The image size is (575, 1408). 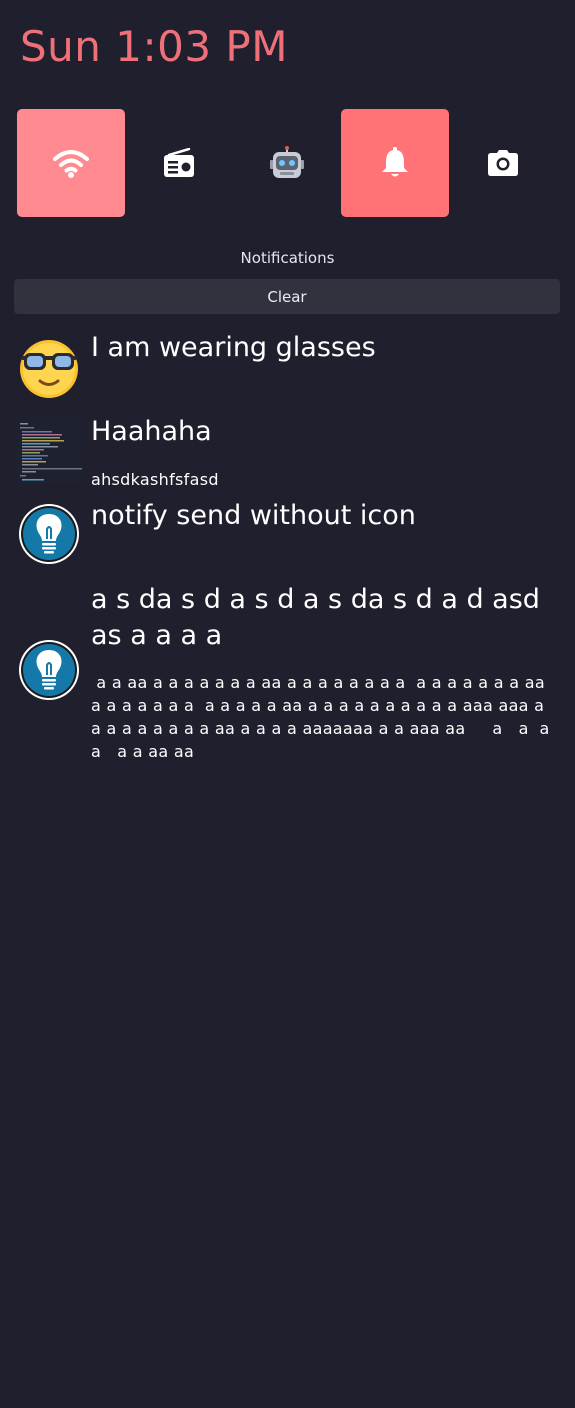 I want to click on notification-title: notify send without icon, so click(x=253, y=515).